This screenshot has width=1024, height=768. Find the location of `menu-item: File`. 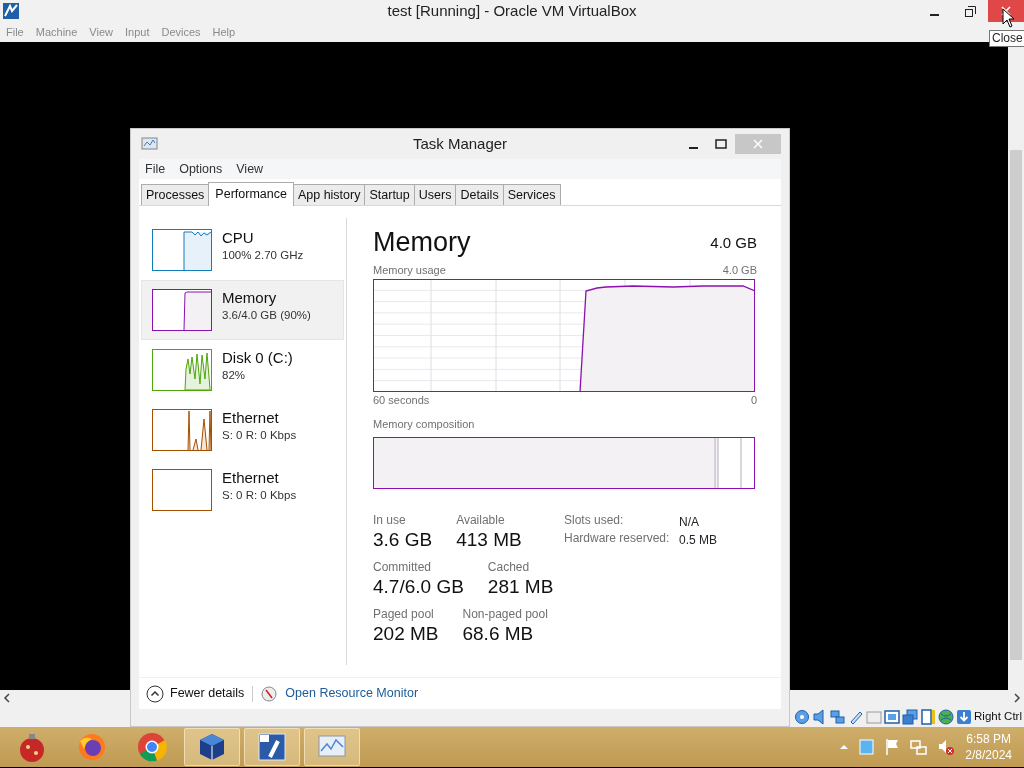

menu-item: File is located at coordinates (155, 169).